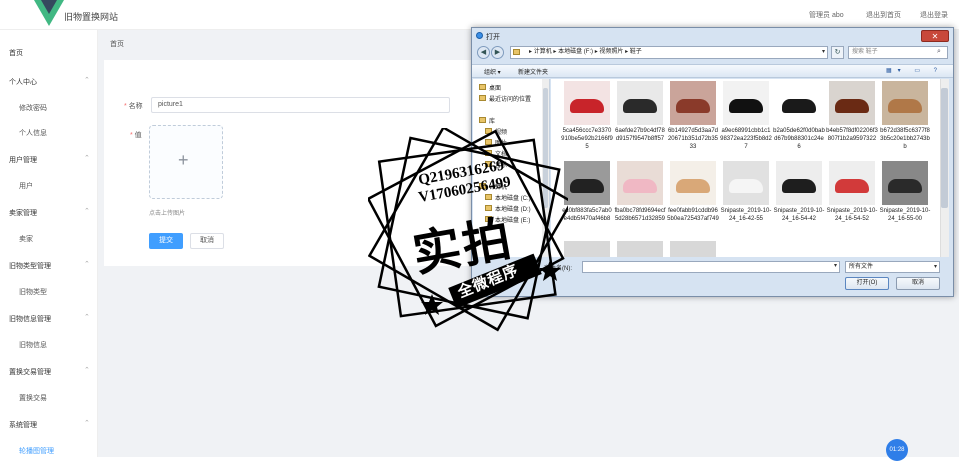  I want to click on file-item: Snipaste_2019-10-24_16-54-42, so click(799, 195).